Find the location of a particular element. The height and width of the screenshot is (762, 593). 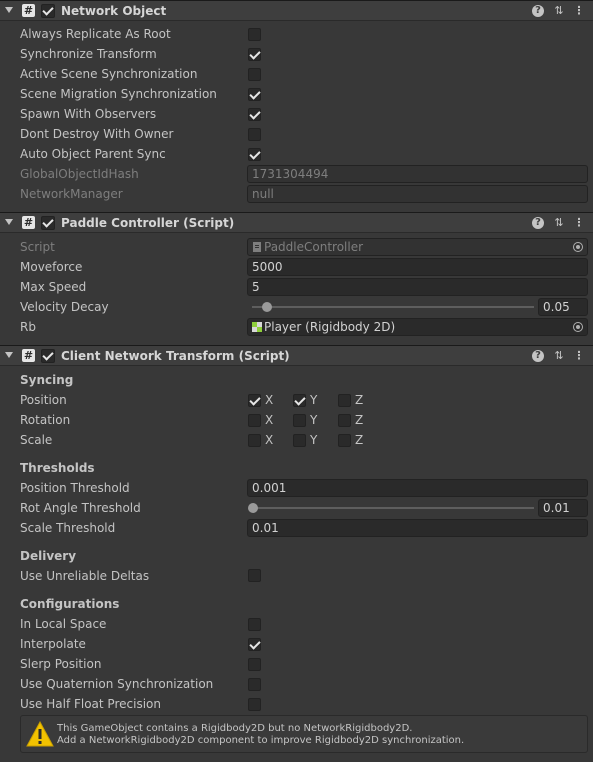

network-manager-label: NetworkManager is located at coordinates (71, 194).